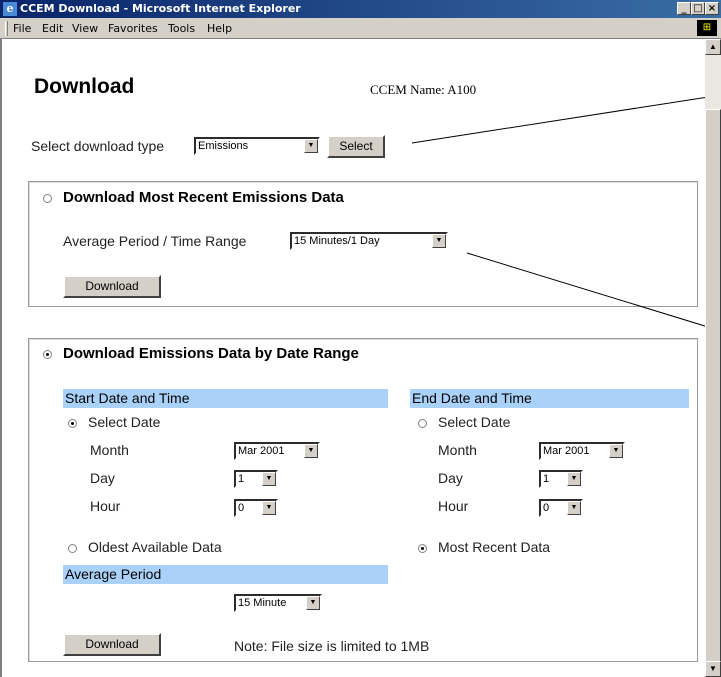 The width and height of the screenshot is (721, 677). What do you see at coordinates (422, 548) in the screenshot?
I see `most-recent-radio` at bounding box center [422, 548].